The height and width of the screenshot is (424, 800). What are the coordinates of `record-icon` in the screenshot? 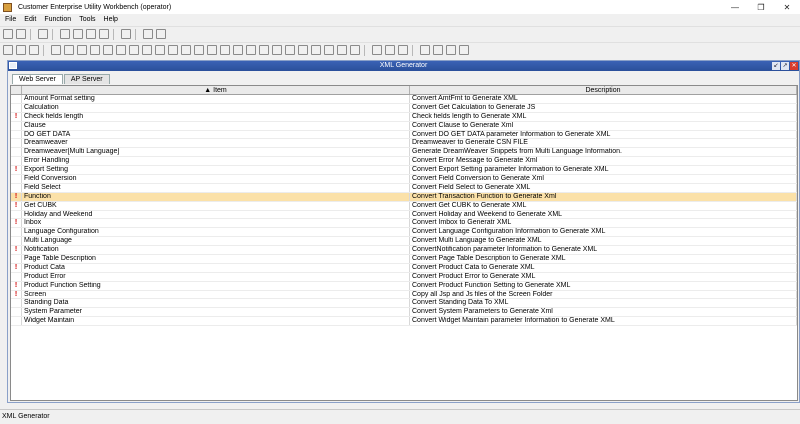 It's located at (91, 34).